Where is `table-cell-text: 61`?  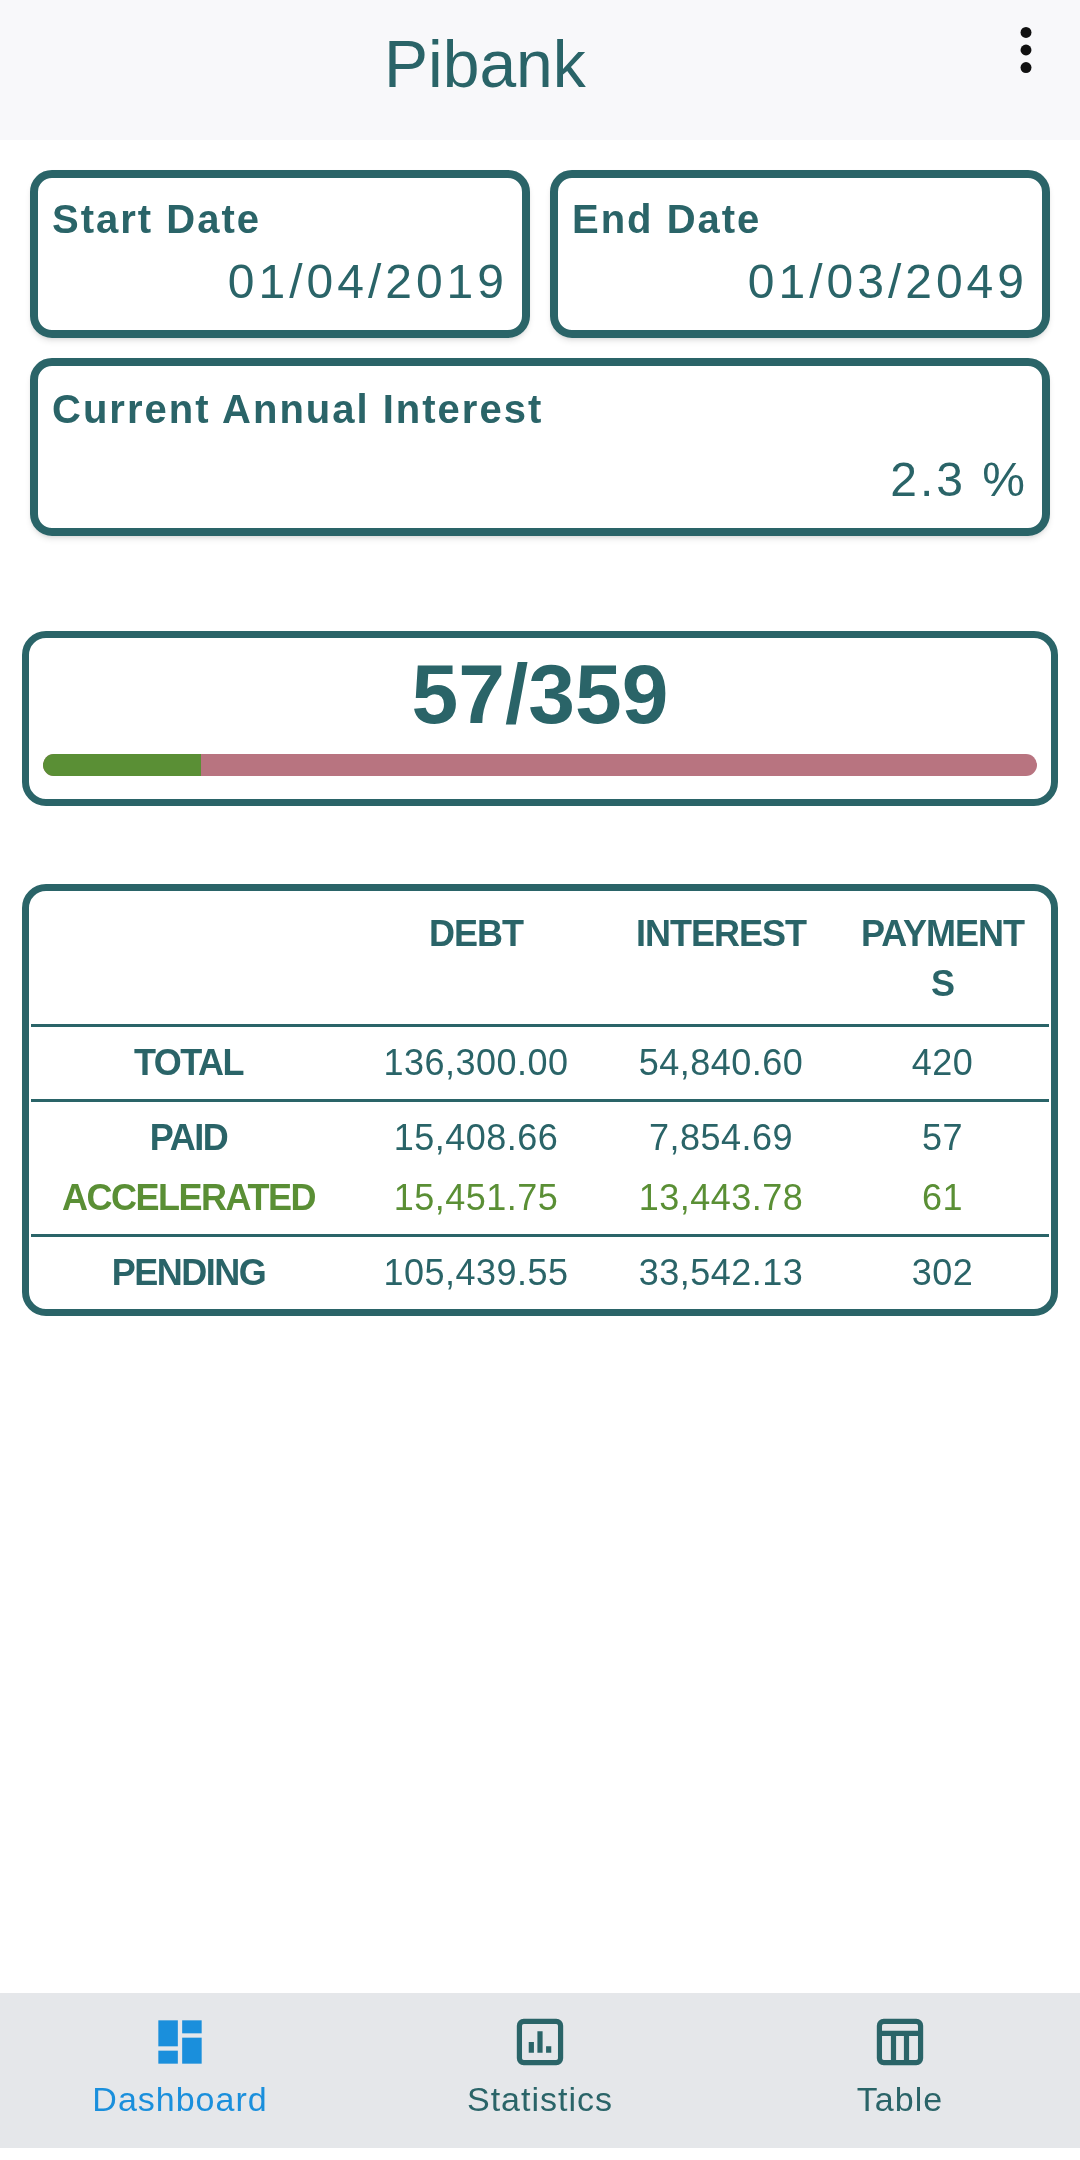
table-cell-text: 61 is located at coordinates (942, 1197).